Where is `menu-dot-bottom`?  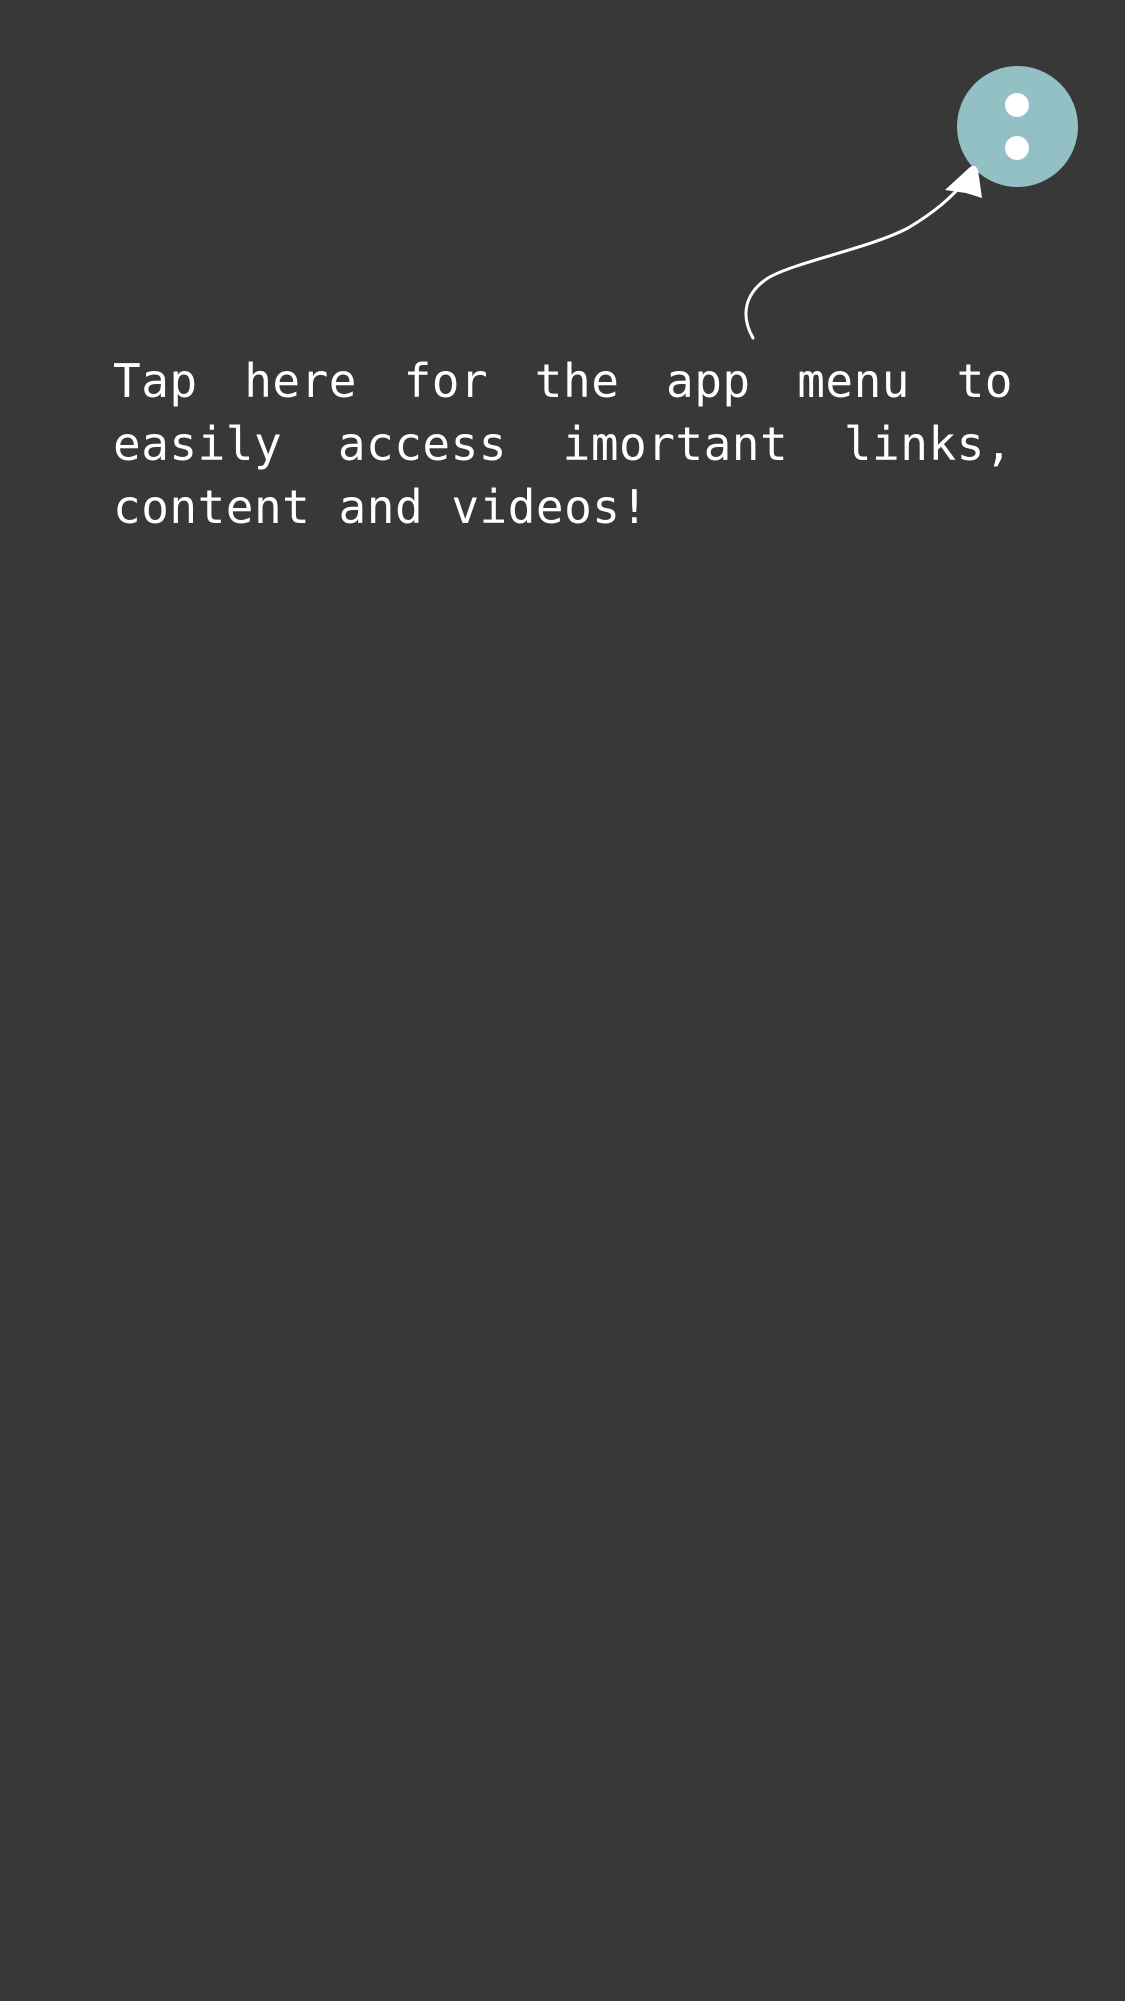 menu-dot-bottom is located at coordinates (1017, 148).